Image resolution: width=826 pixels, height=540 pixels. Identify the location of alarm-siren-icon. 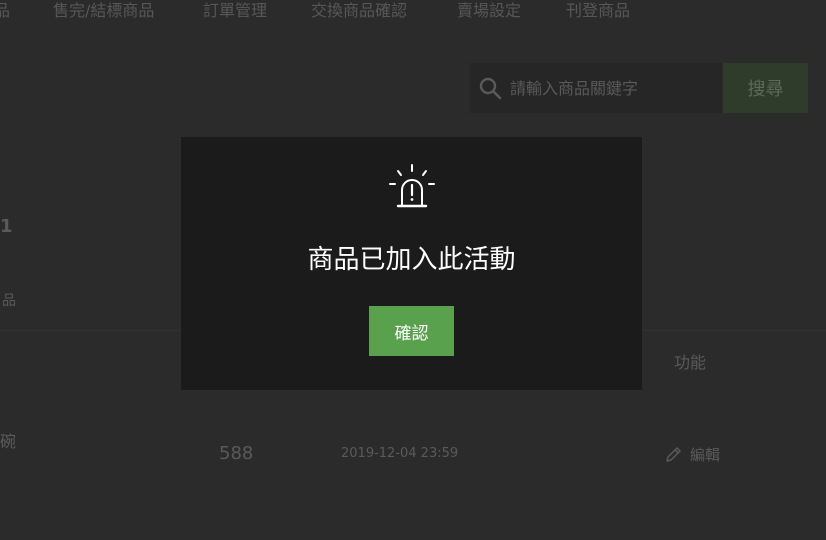
(412, 186).